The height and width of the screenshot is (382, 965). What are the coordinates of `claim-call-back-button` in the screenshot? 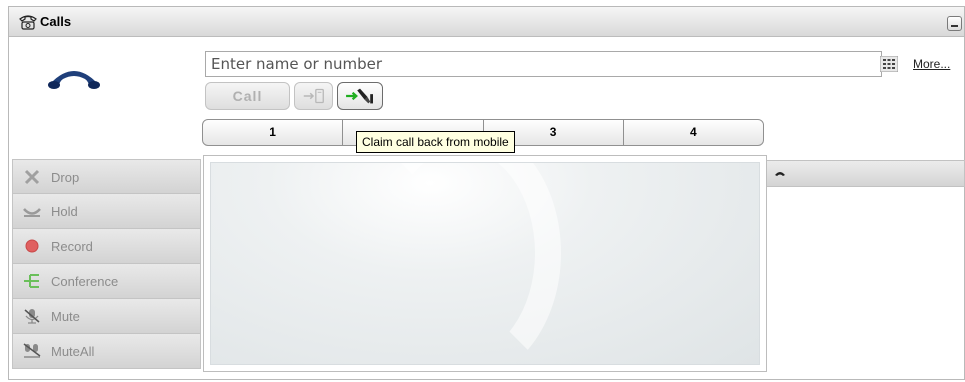 It's located at (360, 96).